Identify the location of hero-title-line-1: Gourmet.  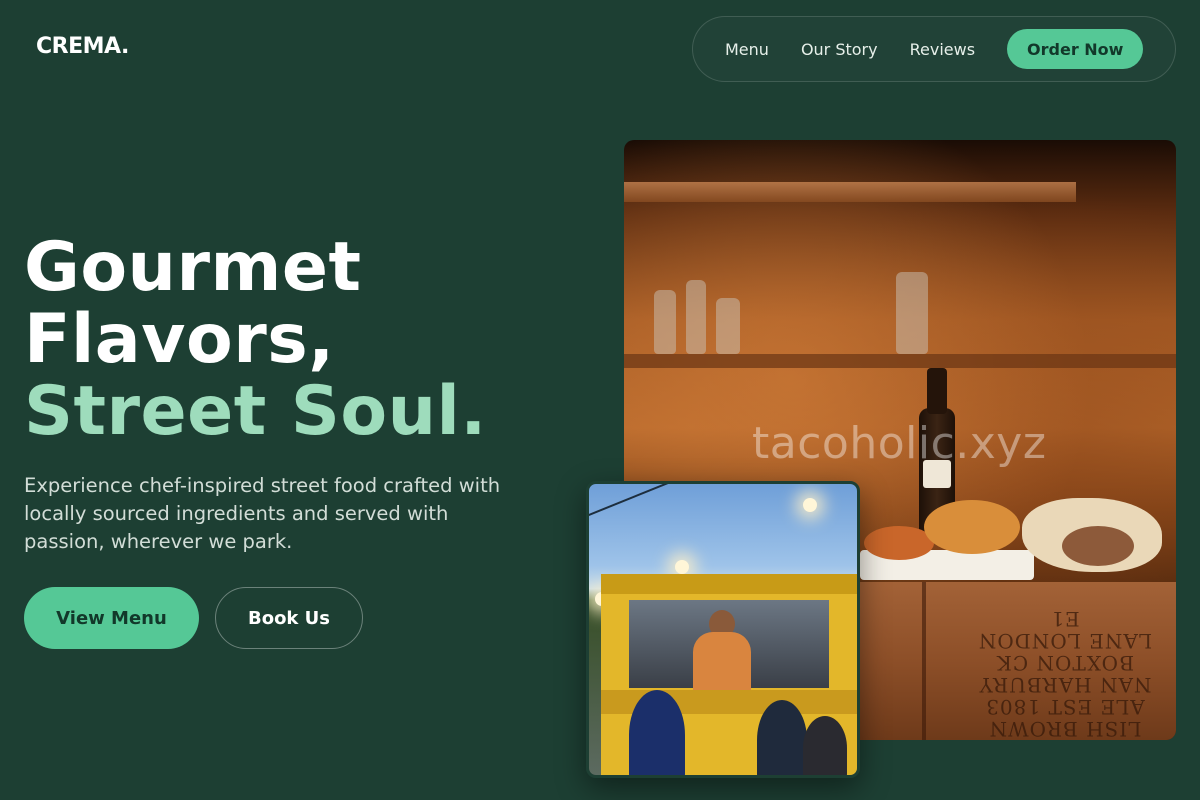
(193, 267).